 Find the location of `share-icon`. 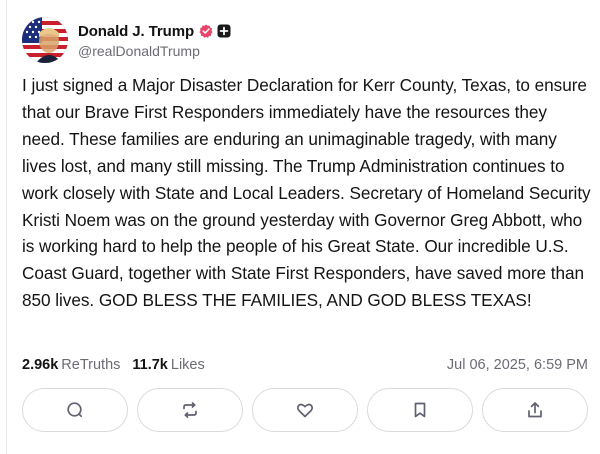

share-icon is located at coordinates (535, 410).